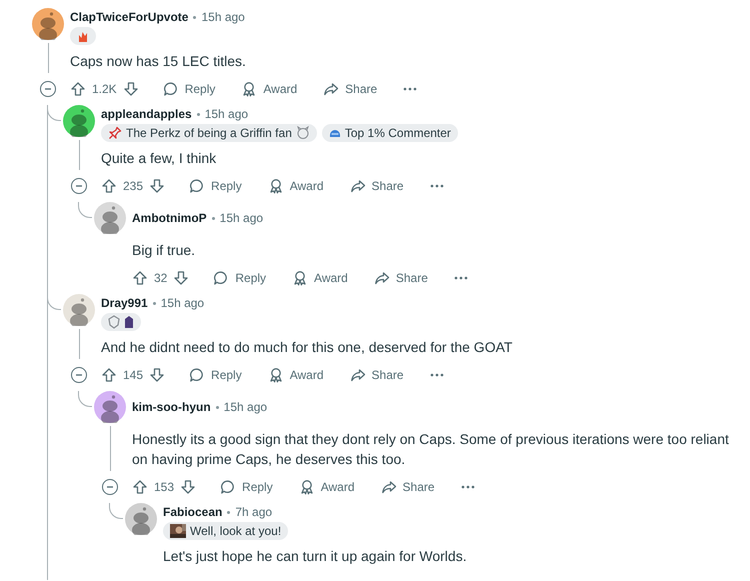 The width and height of the screenshot is (750, 581). What do you see at coordinates (161, 278) in the screenshot?
I see `vote-count: 32` at bounding box center [161, 278].